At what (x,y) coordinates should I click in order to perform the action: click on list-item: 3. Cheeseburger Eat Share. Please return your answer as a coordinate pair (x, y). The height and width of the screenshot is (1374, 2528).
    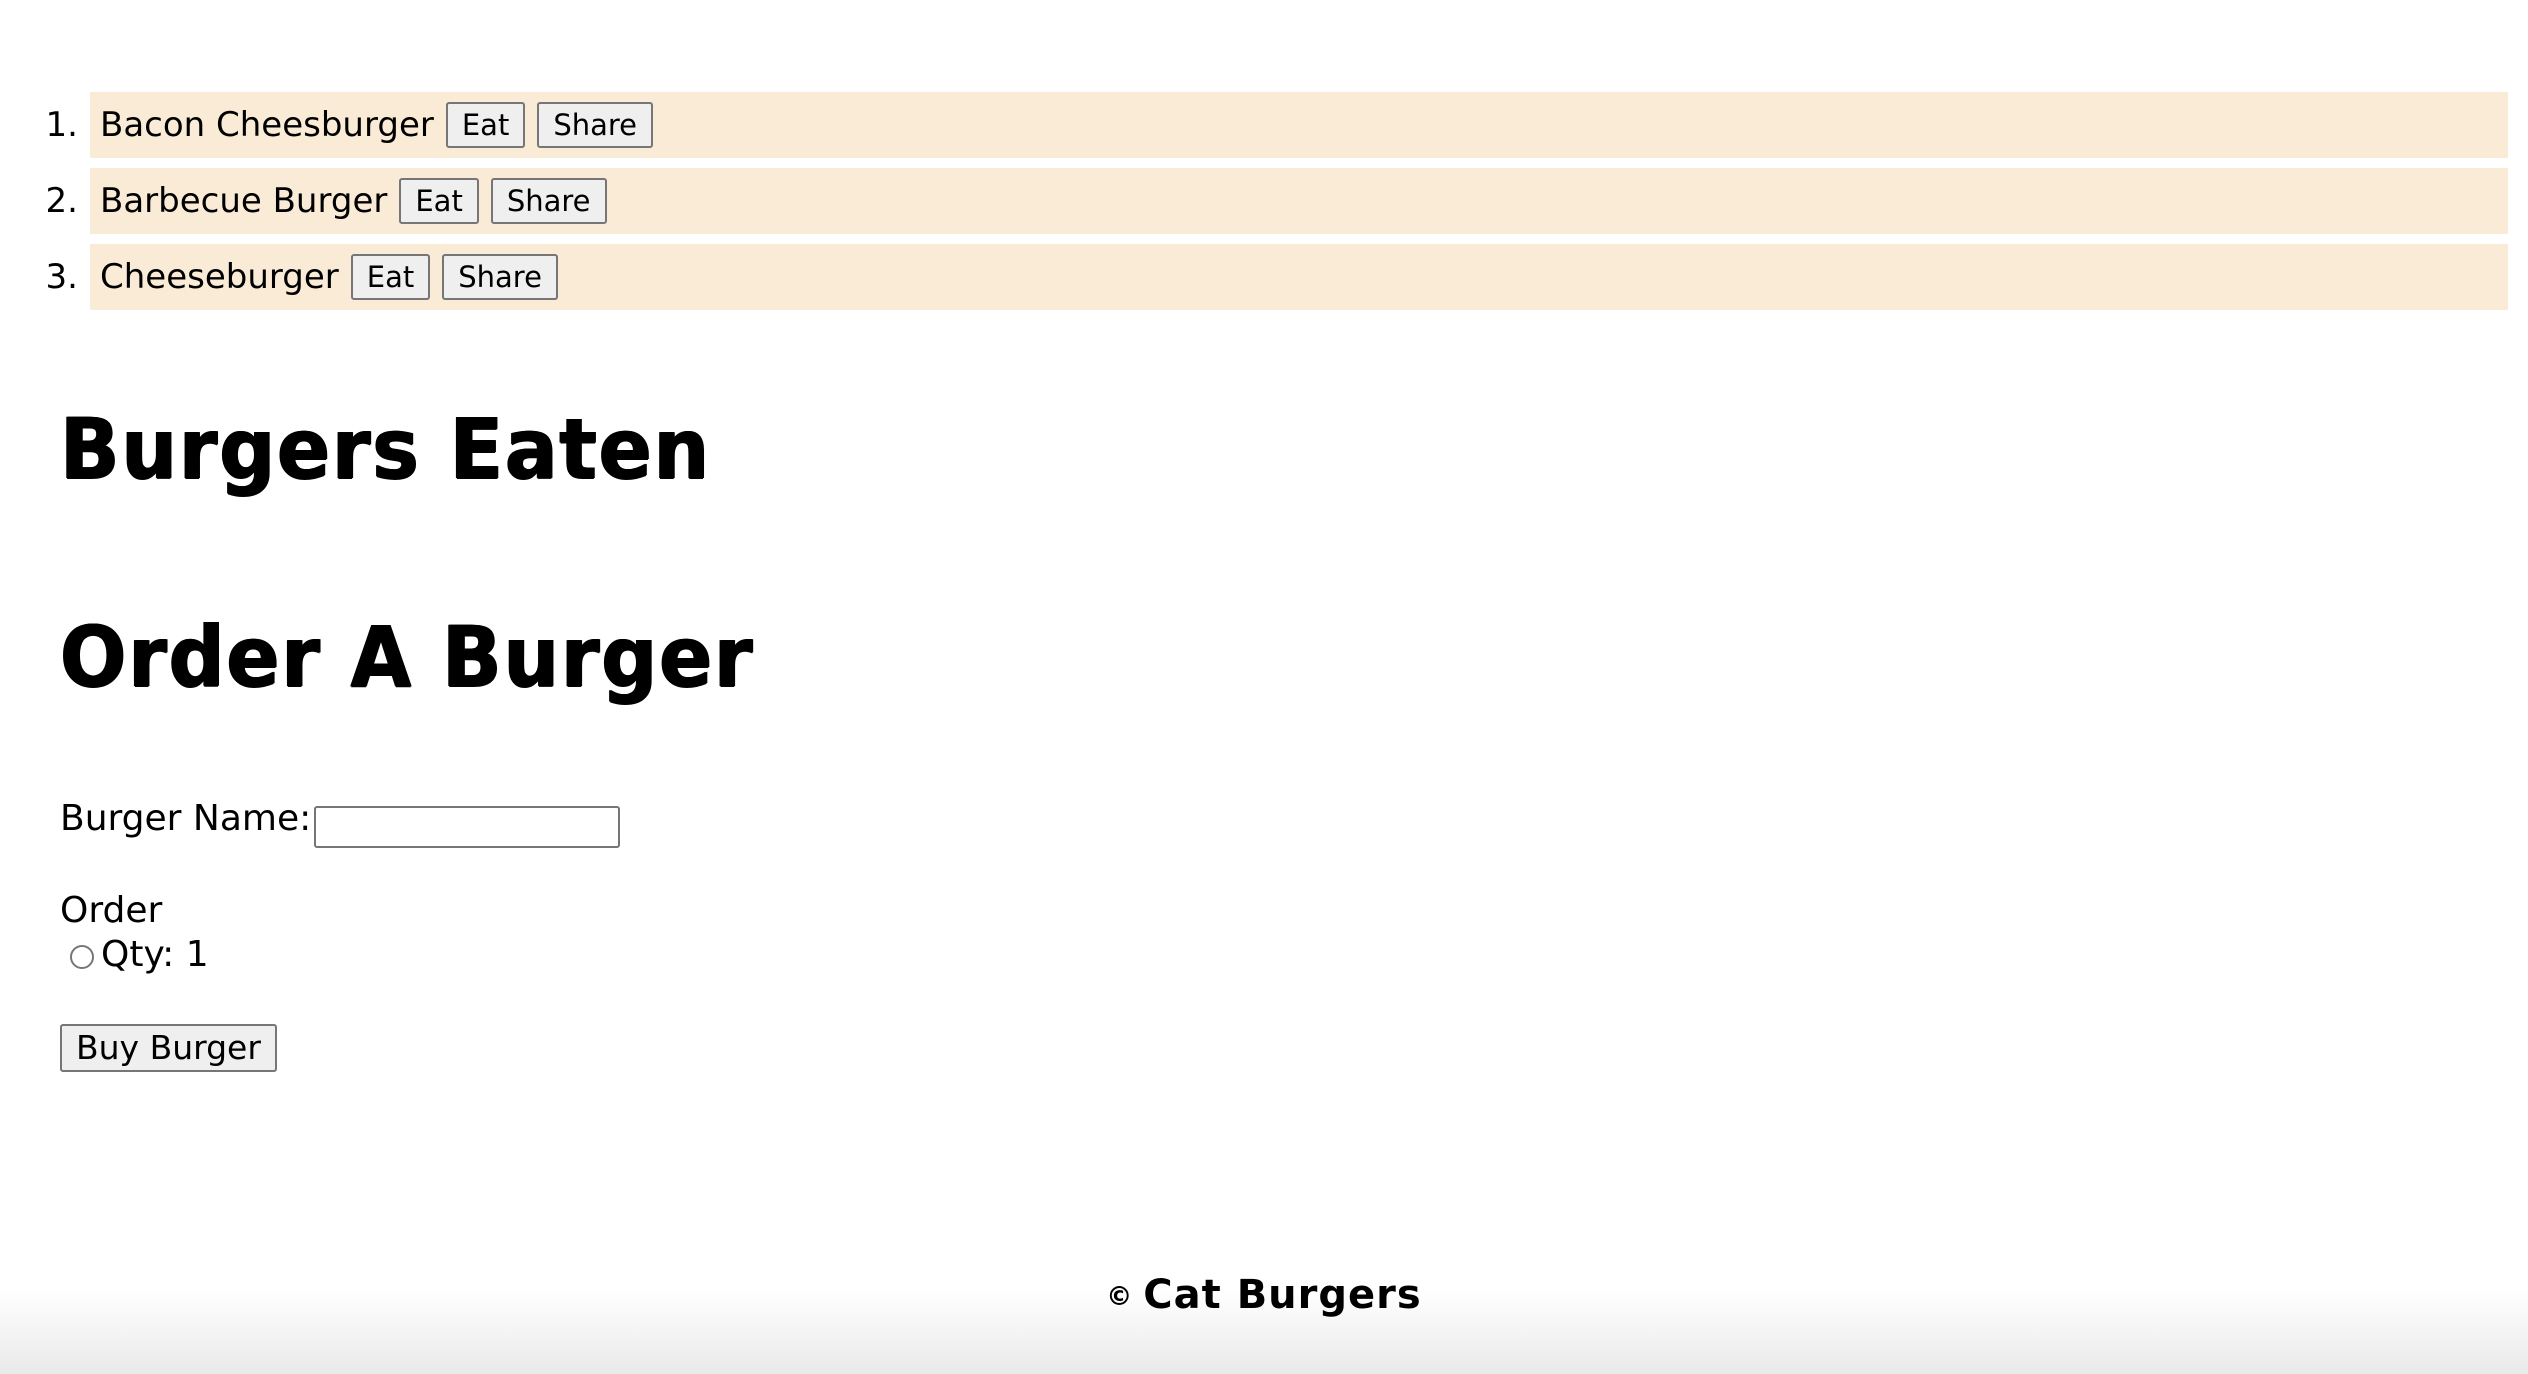
    Looking at the image, I should click on (1254, 277).